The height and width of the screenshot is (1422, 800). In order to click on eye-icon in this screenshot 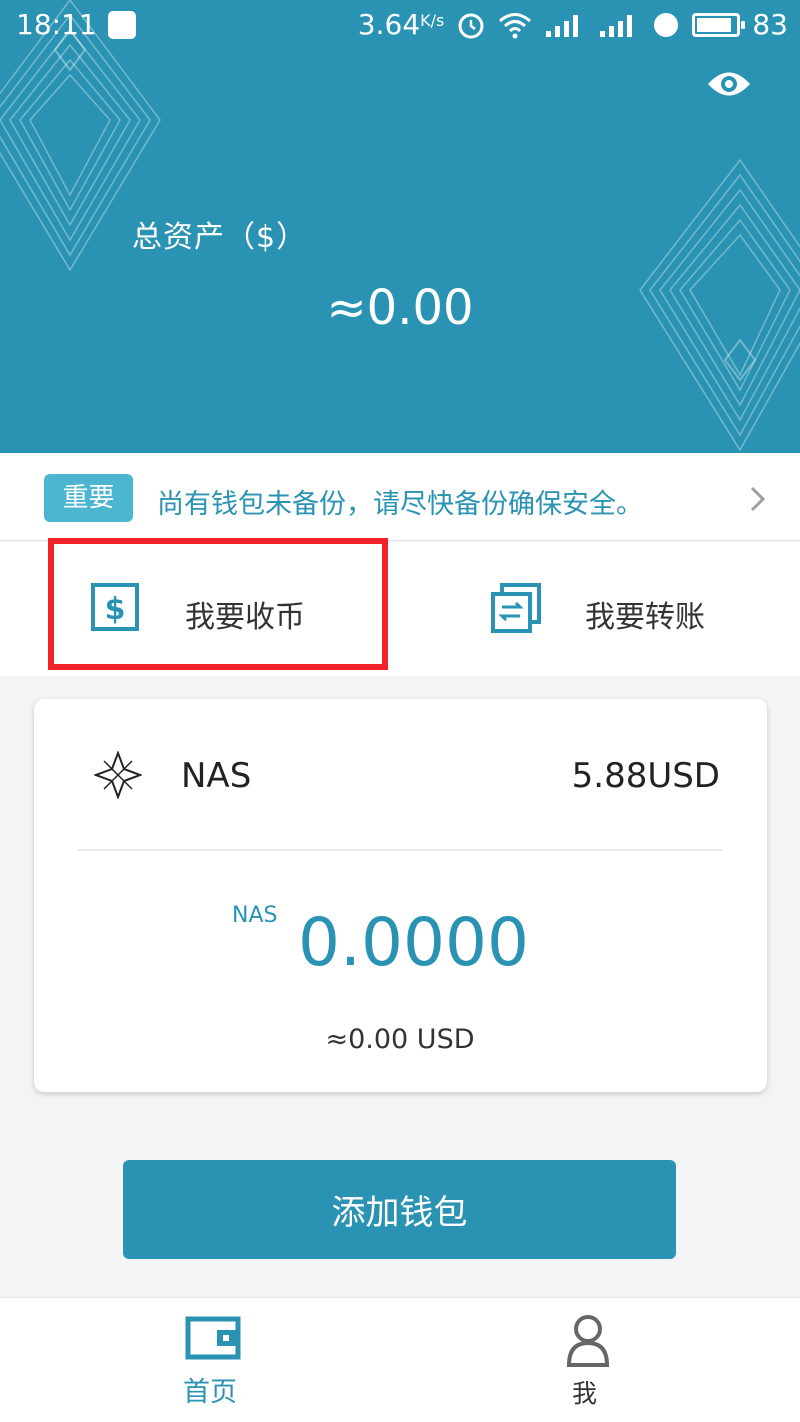, I will do `click(729, 84)`.